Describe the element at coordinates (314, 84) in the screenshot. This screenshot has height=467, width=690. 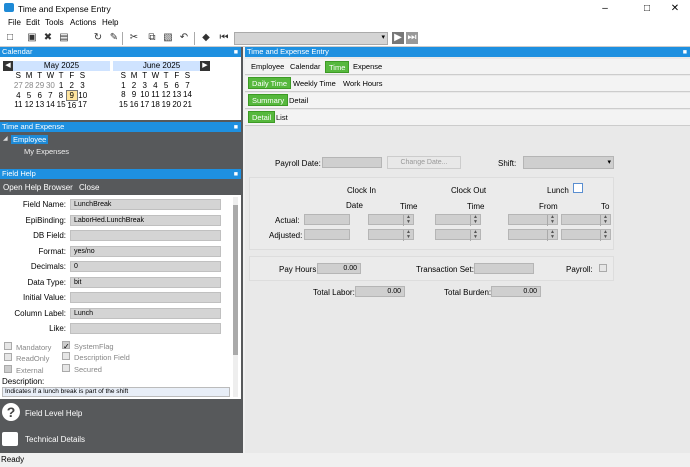
I see `tab-weekly-time: Weekly Time` at that location.